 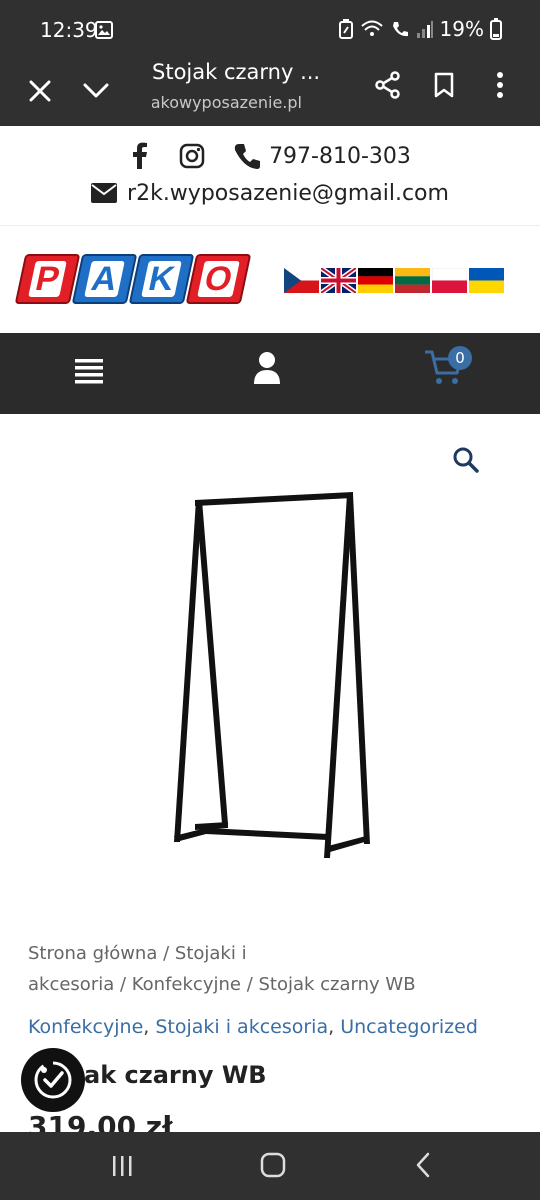 I want to click on user-icon, so click(x=267, y=368).